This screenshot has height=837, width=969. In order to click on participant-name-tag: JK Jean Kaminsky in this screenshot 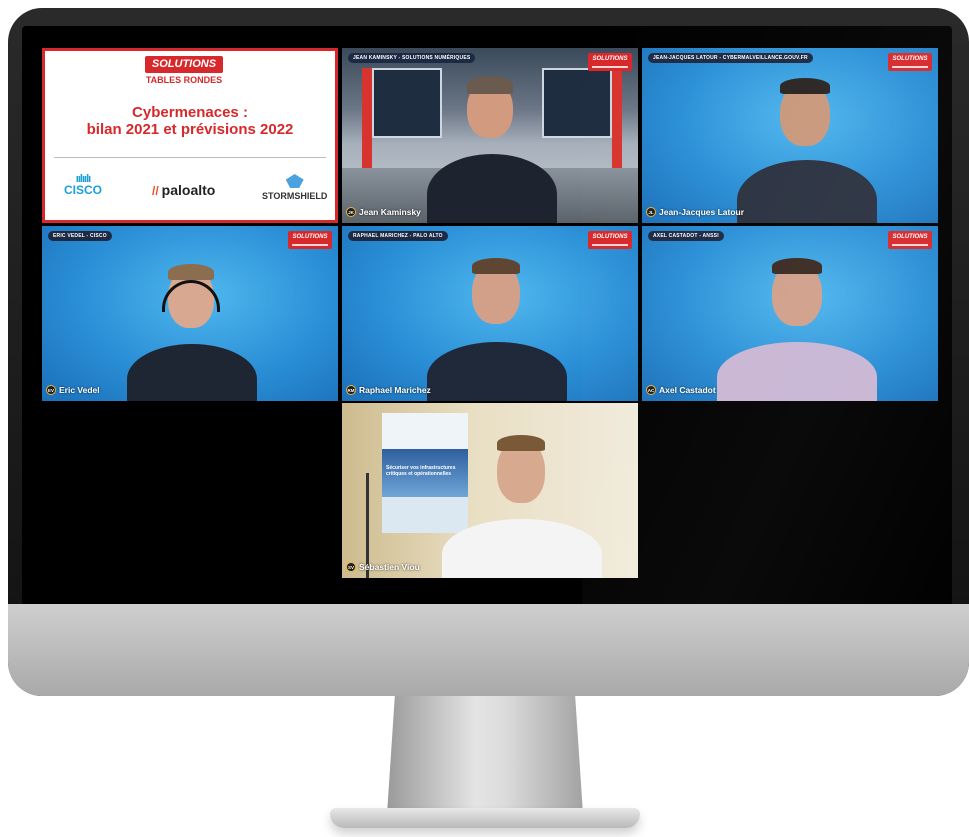, I will do `click(383, 212)`.